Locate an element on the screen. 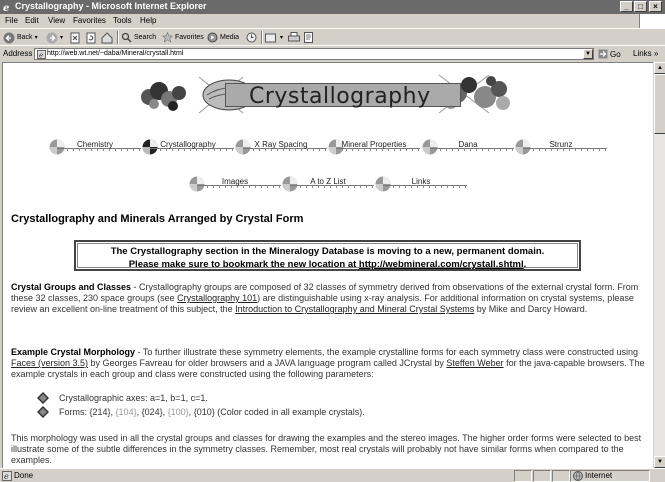 The image size is (665, 482). nav-x-ray-spacing: X Ray Spacing is located at coordinates (281, 147).